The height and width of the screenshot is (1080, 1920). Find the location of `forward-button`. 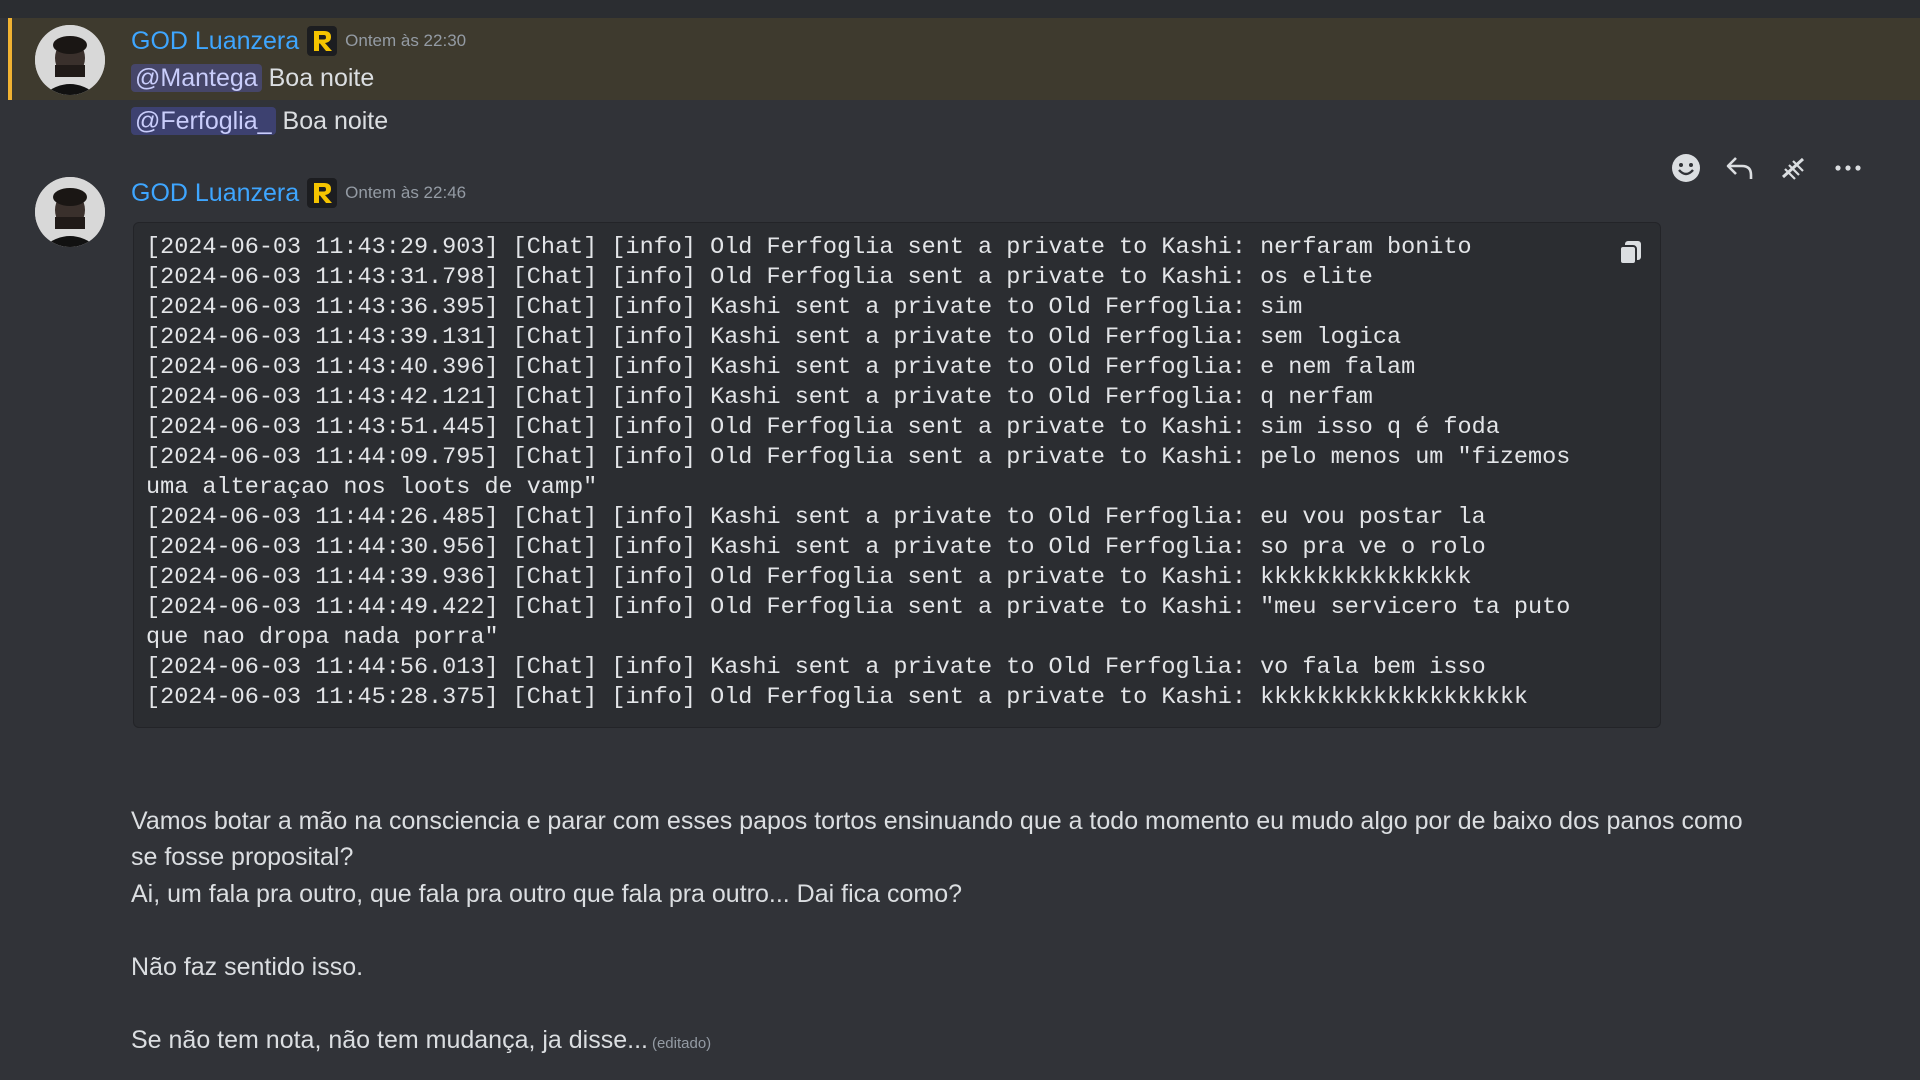

forward-button is located at coordinates (1794, 168).